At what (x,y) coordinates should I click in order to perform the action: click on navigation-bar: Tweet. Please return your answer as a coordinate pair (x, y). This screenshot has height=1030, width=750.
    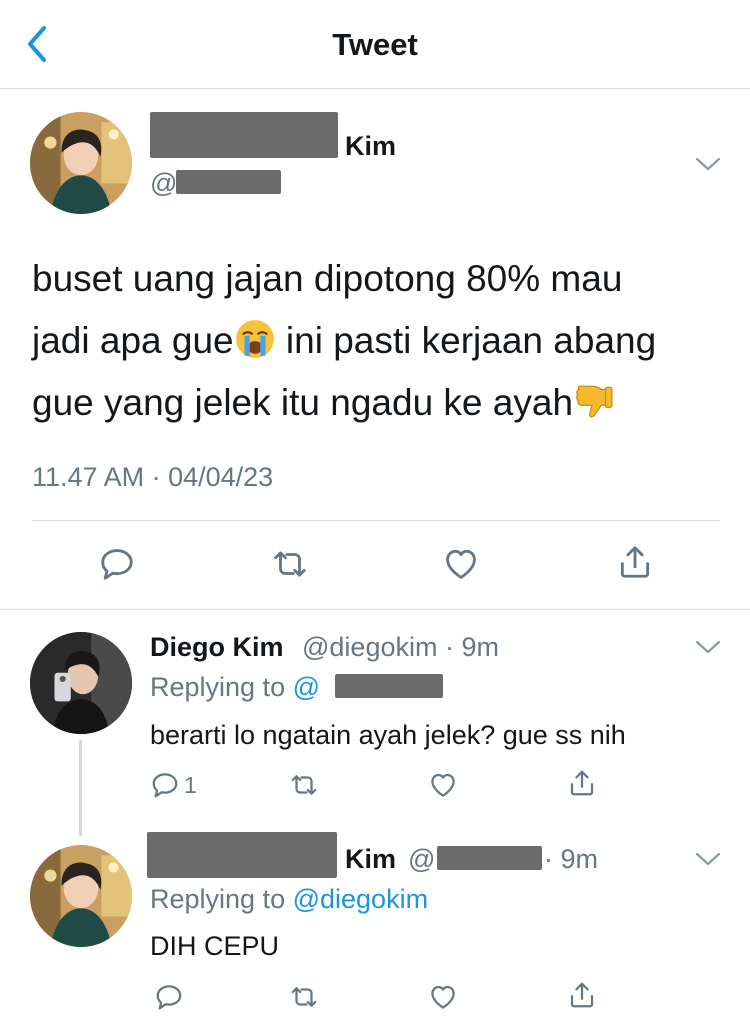
    Looking at the image, I should click on (375, 44).